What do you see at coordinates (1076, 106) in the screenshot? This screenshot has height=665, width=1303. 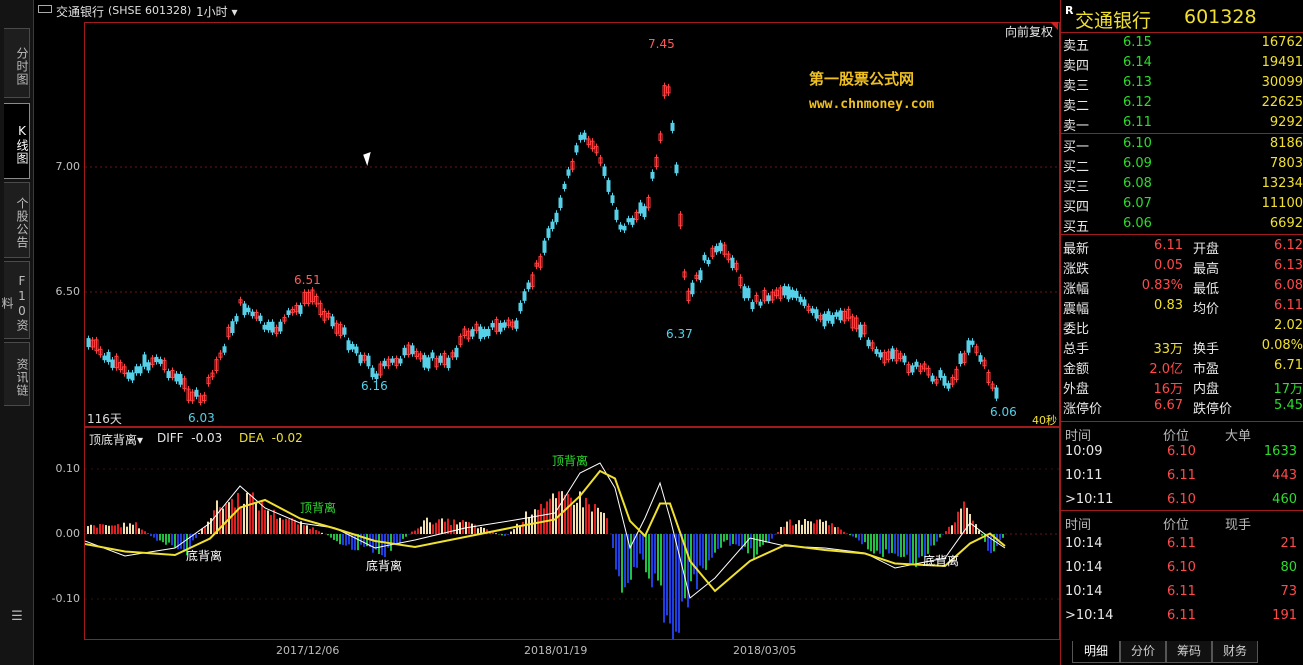 I see `ask-label: 卖二` at bounding box center [1076, 106].